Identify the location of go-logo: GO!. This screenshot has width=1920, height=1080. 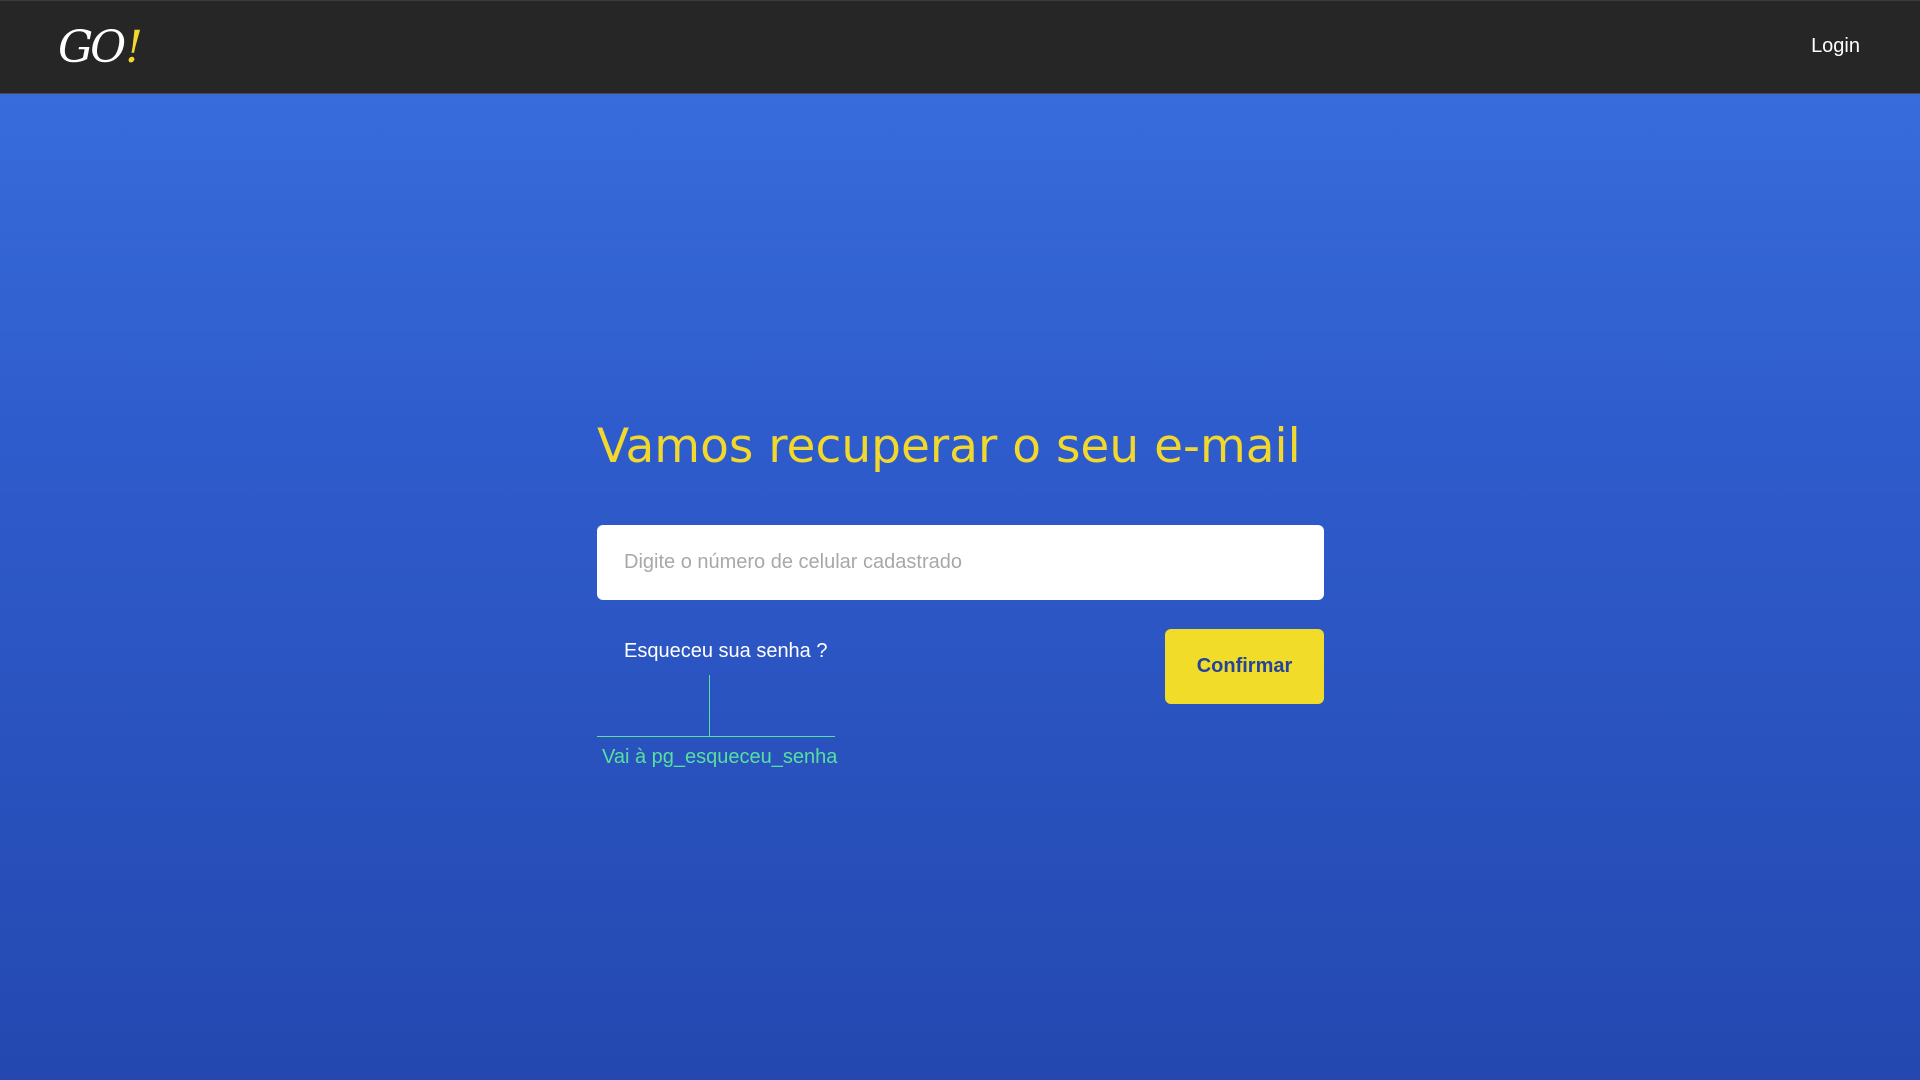
(100, 47).